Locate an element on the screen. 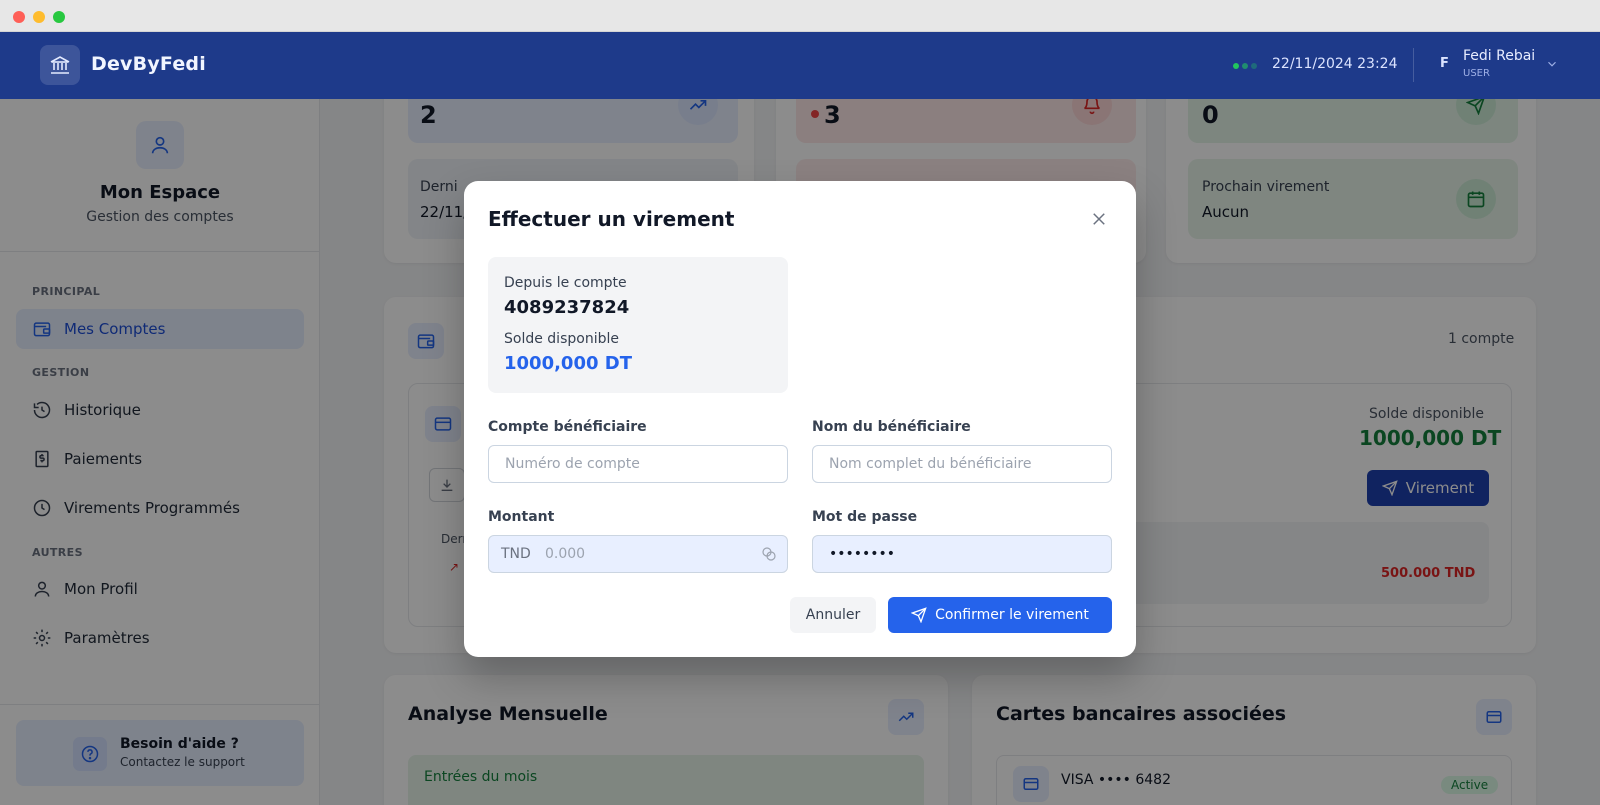 This screenshot has width=1600, height=805. bank-logo-icon is located at coordinates (60, 65).